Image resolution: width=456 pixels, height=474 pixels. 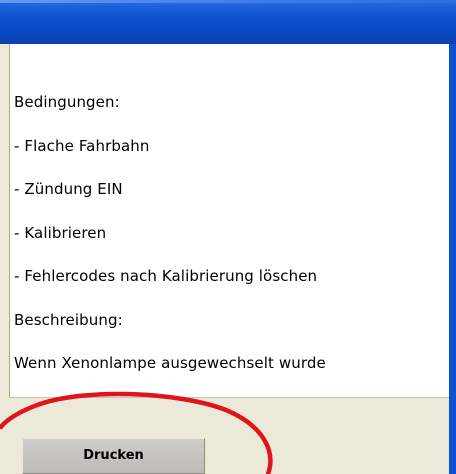 I want to click on window-frame-right, so click(x=452, y=259).